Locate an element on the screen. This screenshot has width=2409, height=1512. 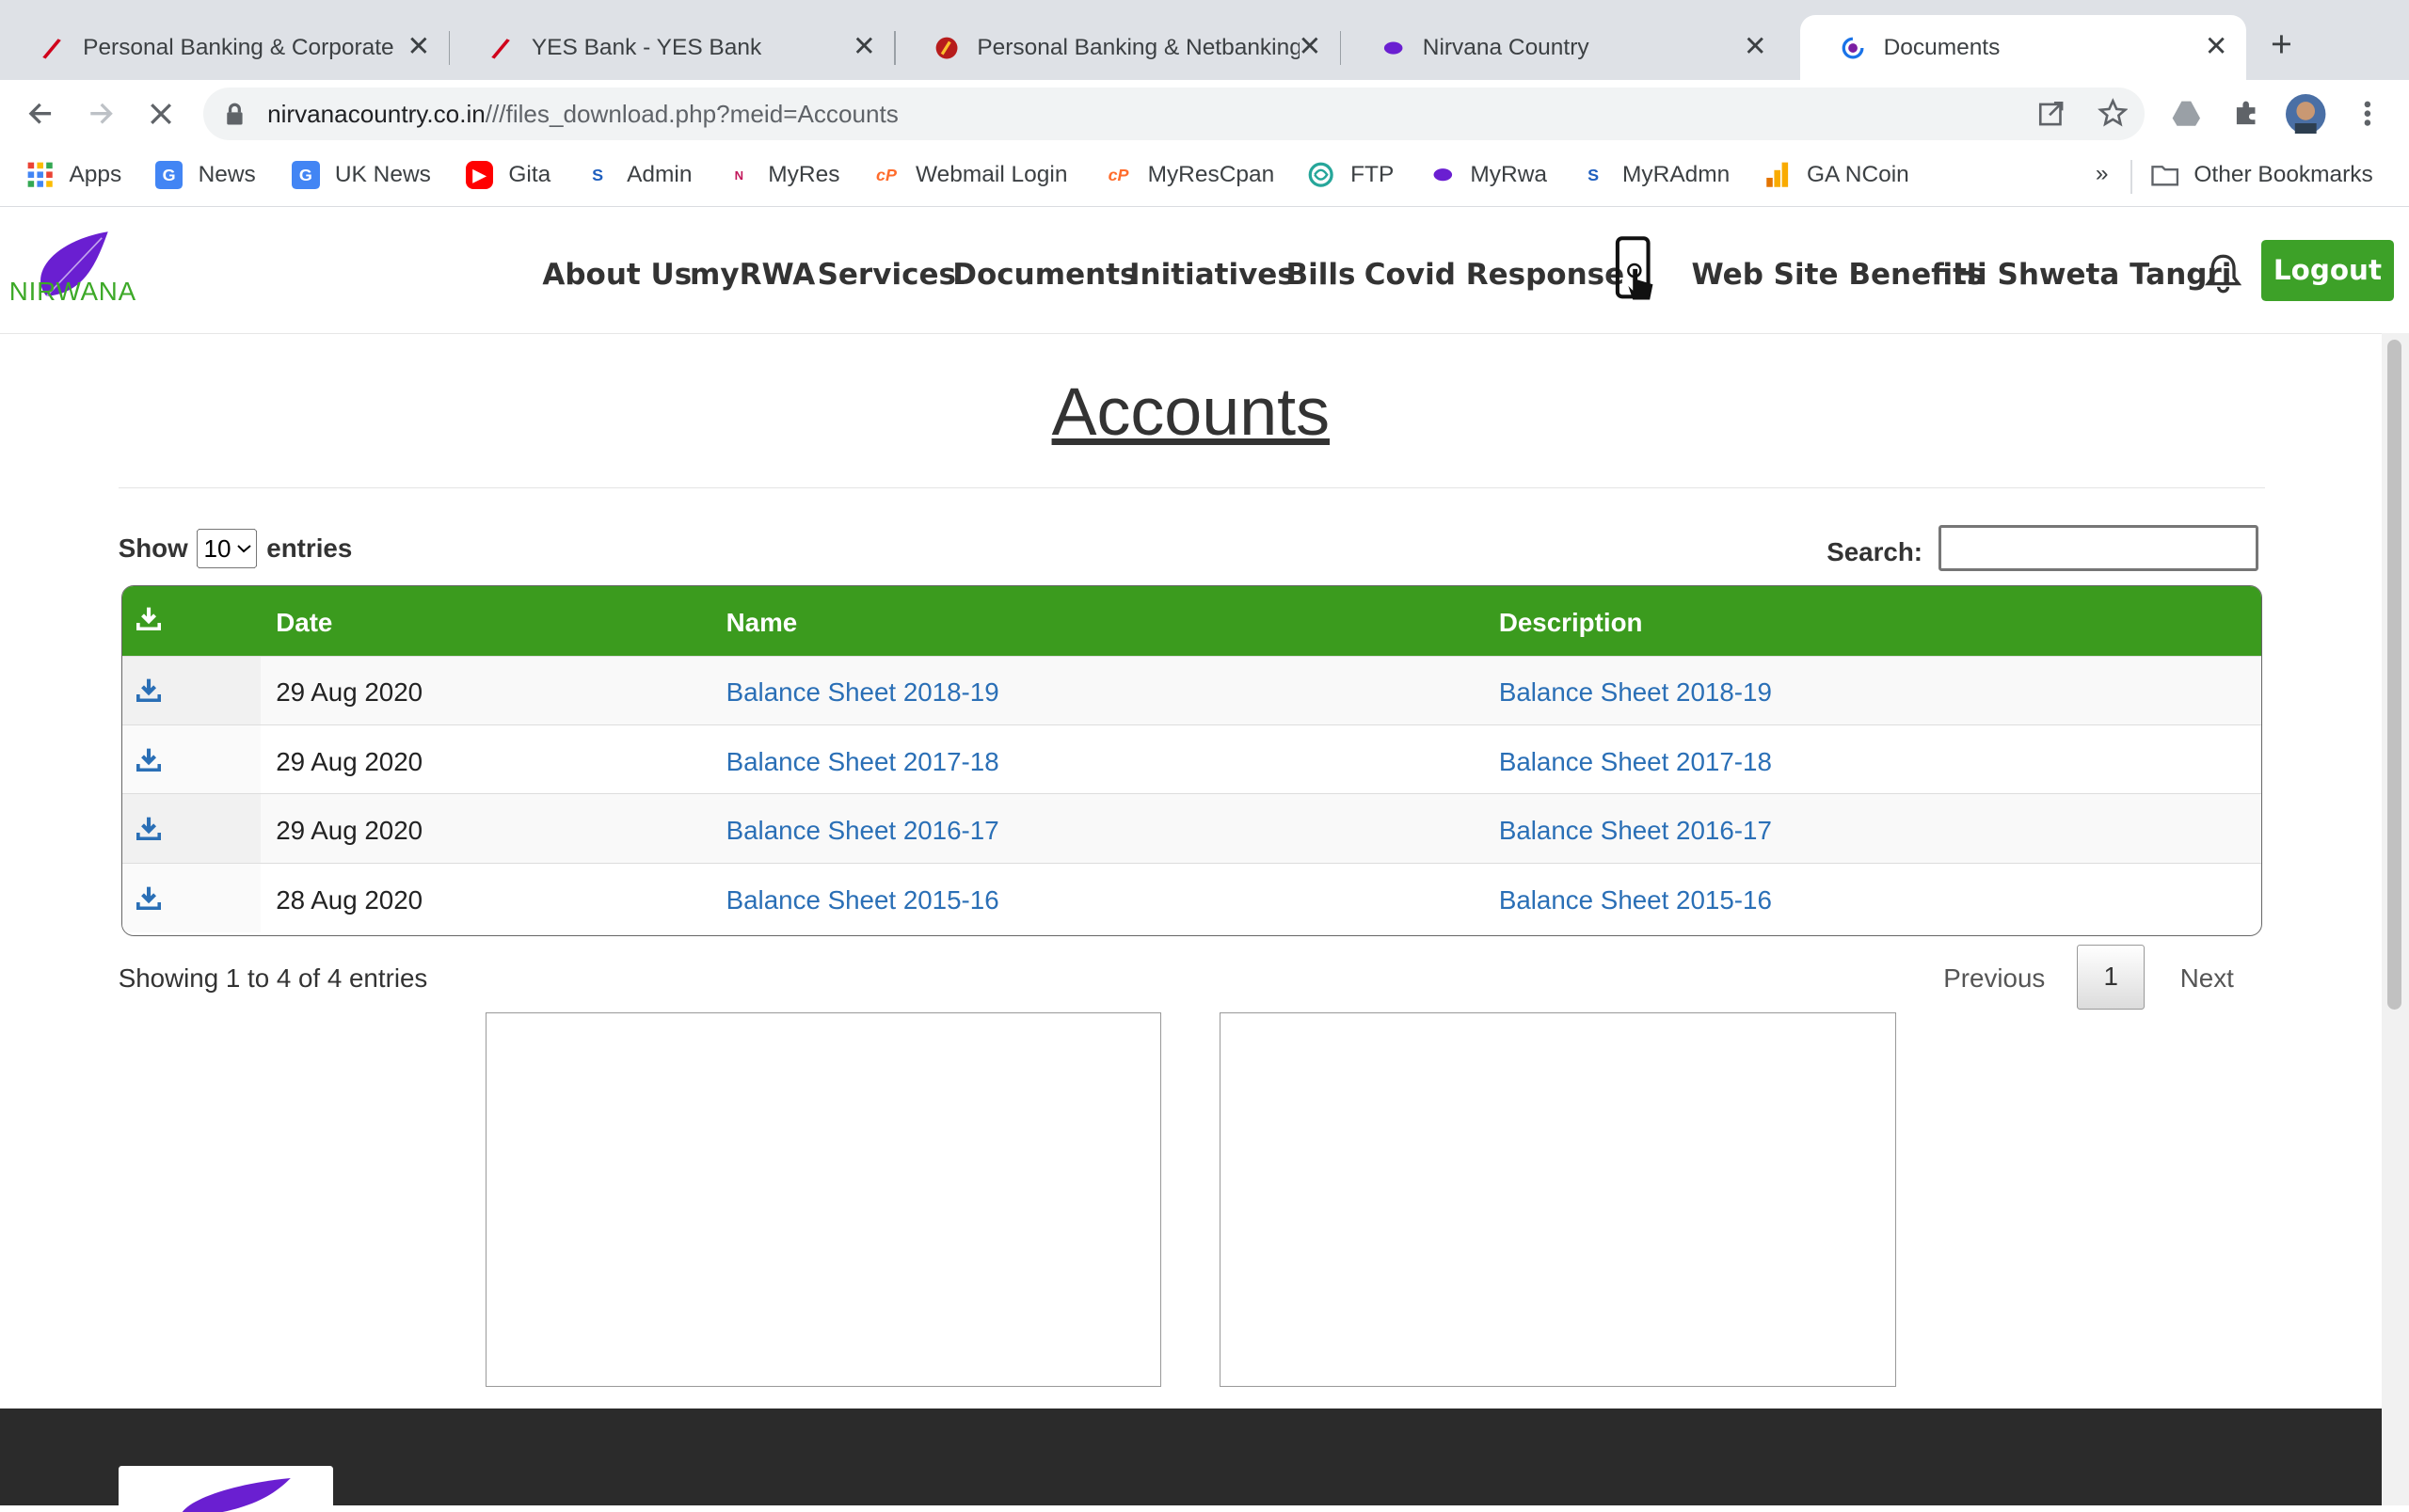
bookmark-myrescpan: cP MyResCpan is located at coordinates (1190, 175).